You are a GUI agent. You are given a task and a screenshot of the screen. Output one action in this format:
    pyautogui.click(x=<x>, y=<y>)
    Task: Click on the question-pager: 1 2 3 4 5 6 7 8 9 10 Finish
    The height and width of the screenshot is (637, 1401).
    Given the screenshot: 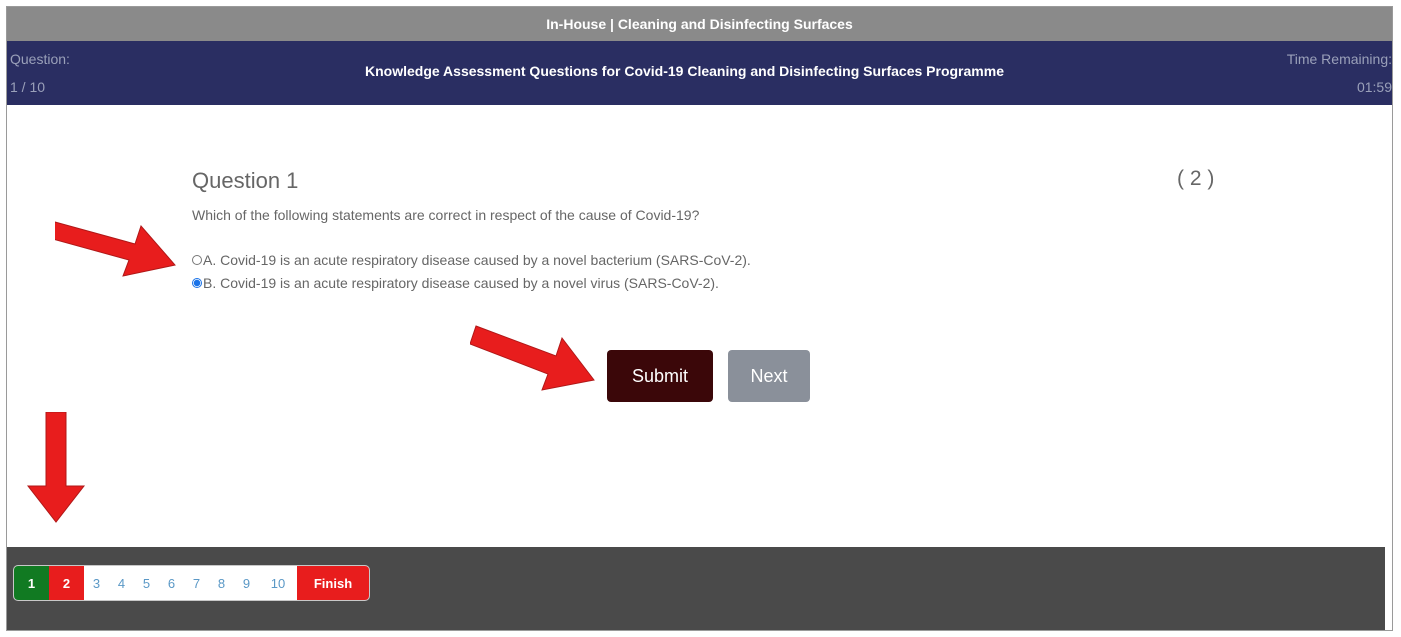 What is the action you would take?
    pyautogui.click(x=191, y=583)
    